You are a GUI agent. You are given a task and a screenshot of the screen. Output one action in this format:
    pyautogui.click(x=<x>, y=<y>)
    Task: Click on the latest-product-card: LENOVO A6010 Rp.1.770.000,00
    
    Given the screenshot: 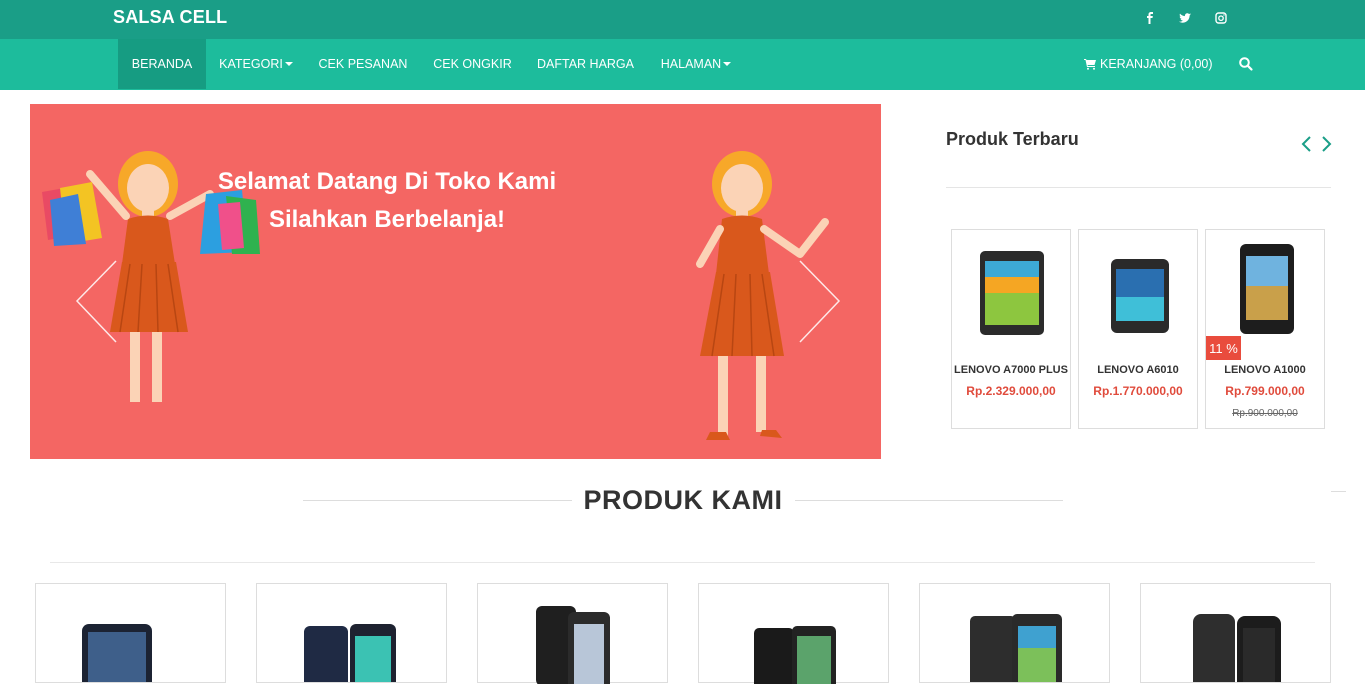 What is the action you would take?
    pyautogui.click(x=1138, y=329)
    